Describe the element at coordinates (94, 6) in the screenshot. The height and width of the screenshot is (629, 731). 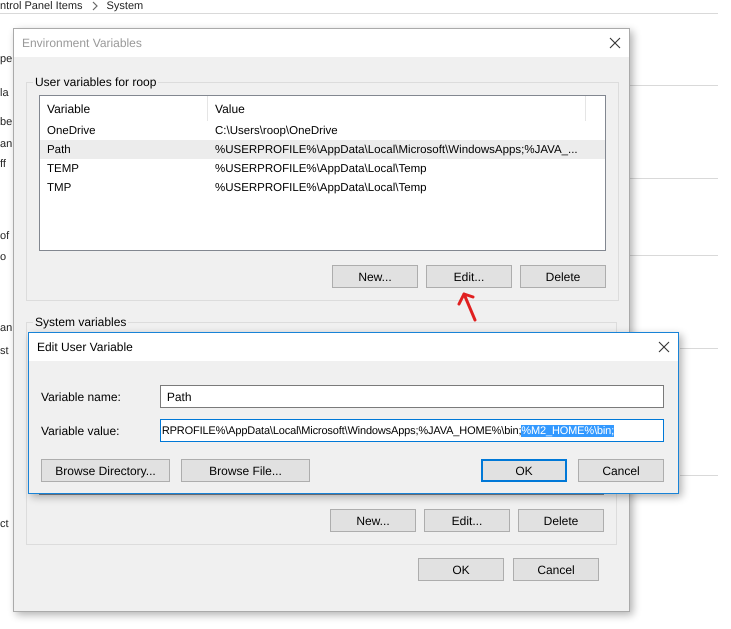
I see `chevron-icon` at that location.